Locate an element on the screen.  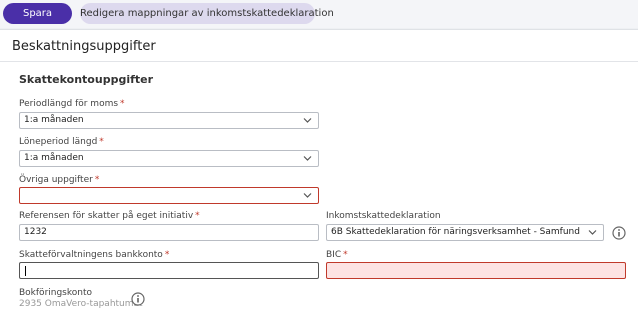
bic-label: BIC * is located at coordinates (337, 255).